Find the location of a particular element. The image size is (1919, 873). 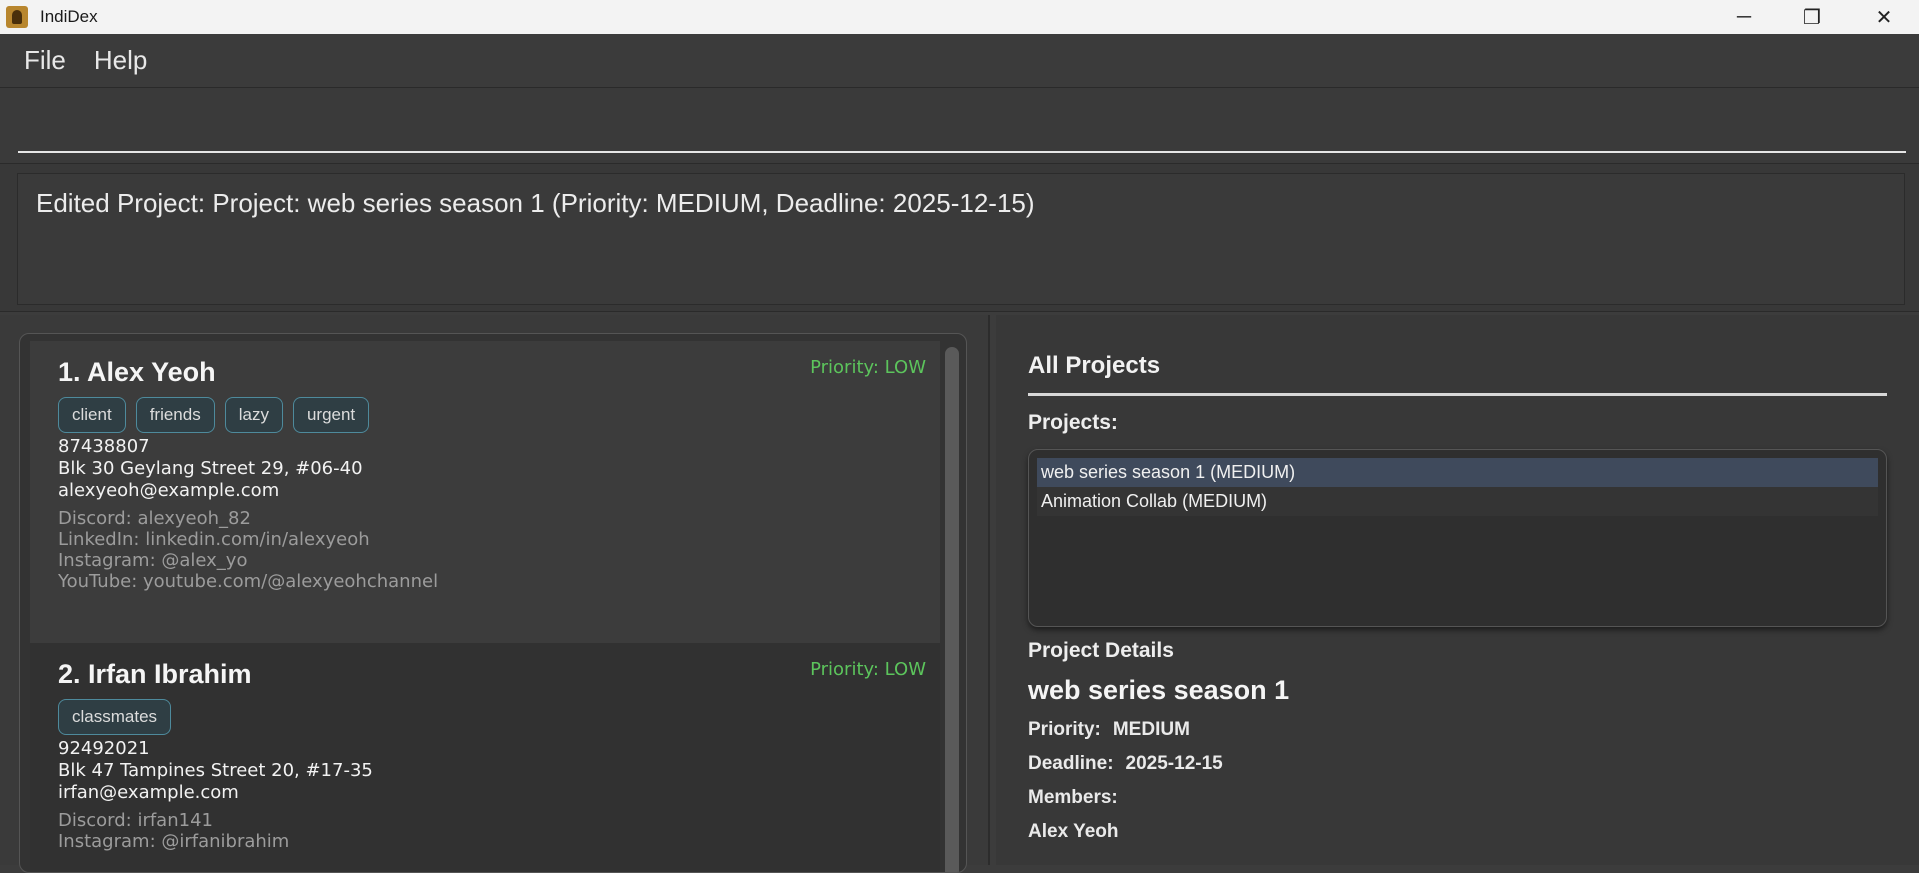

window-title: IndiDex is located at coordinates (69, 16).